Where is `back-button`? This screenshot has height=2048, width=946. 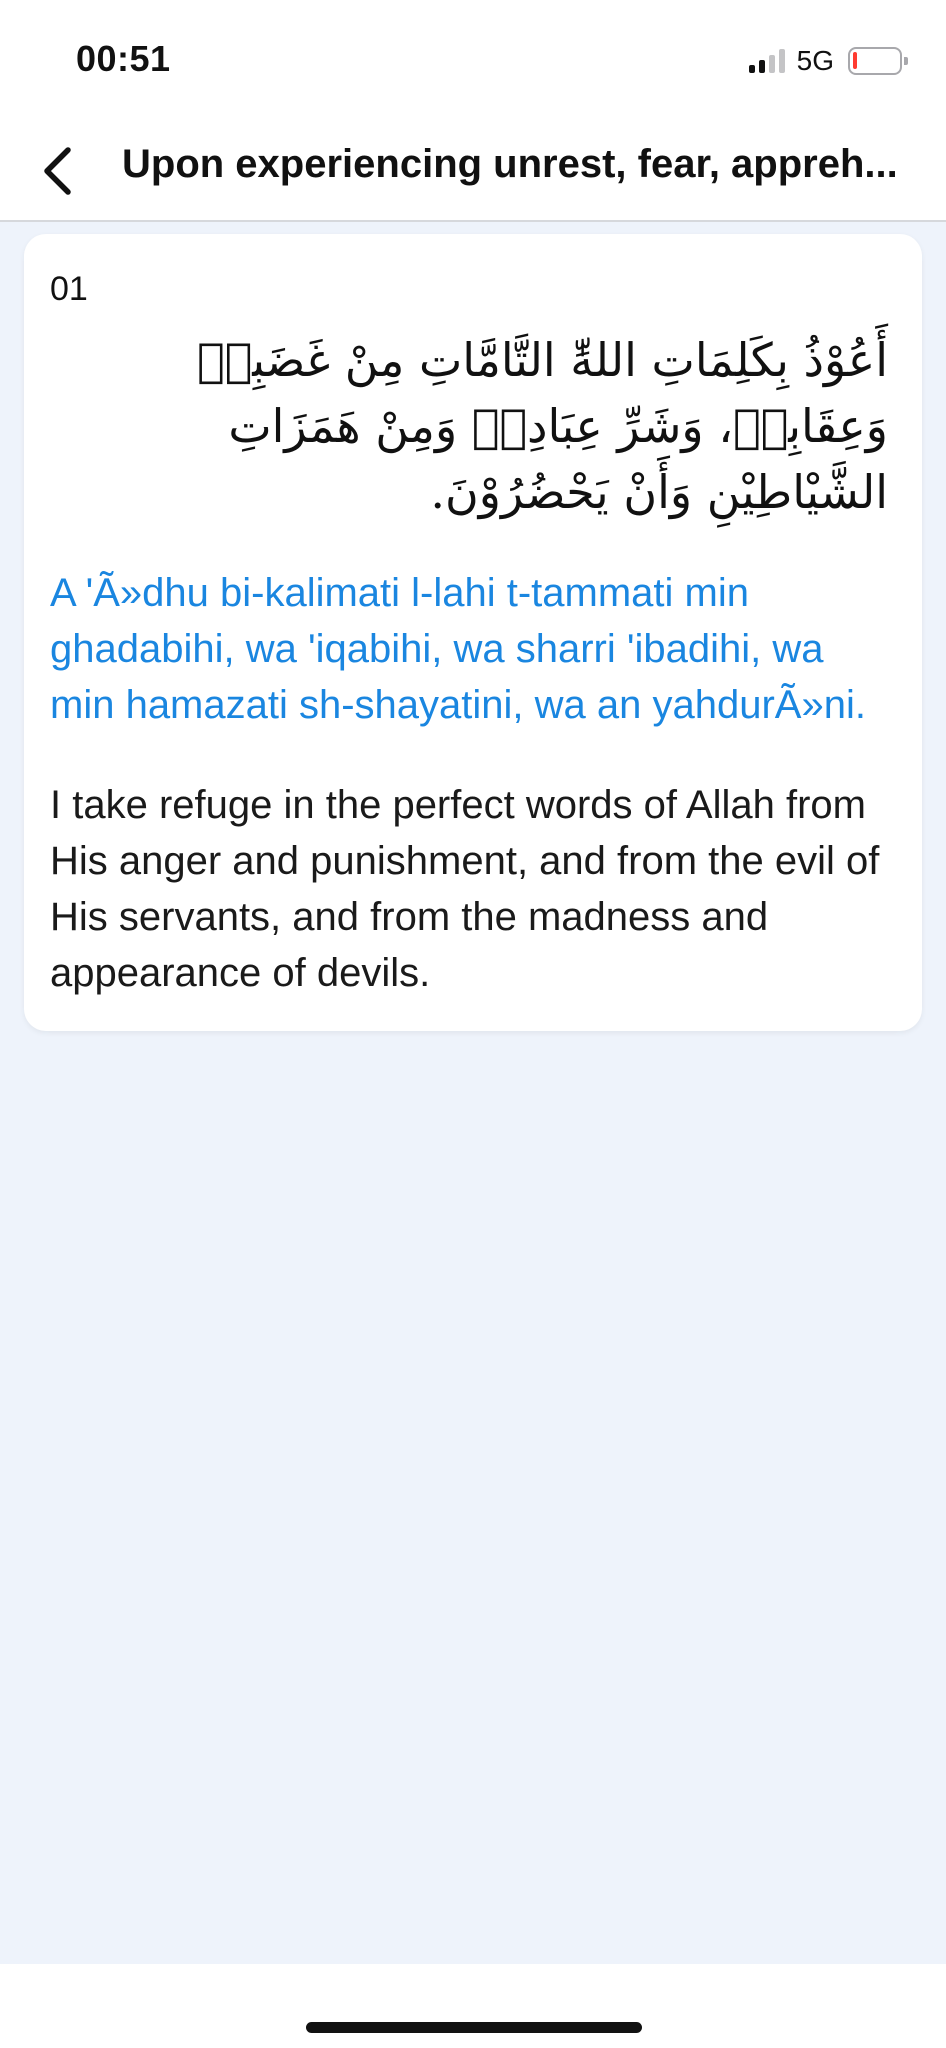 back-button is located at coordinates (57, 171).